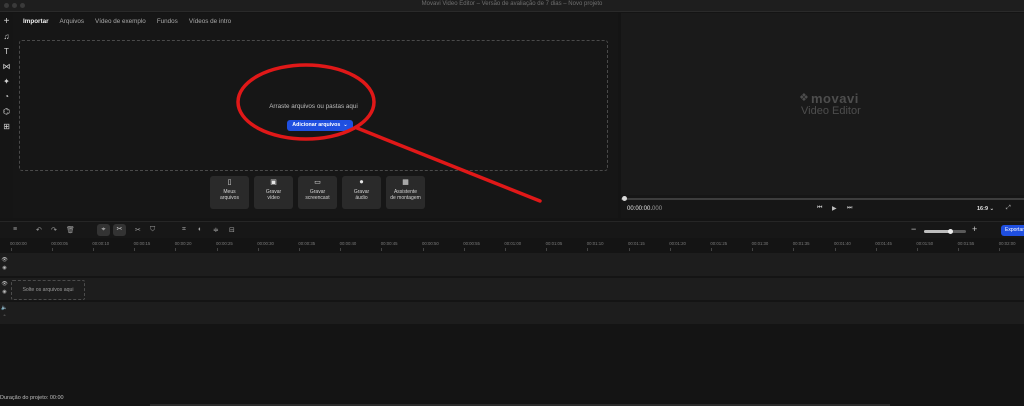 The width and height of the screenshot is (1024, 406). Describe the element at coordinates (405, 192) in the screenshot. I see `quick-action-montage: ▦ Assistente de montagem` at that location.